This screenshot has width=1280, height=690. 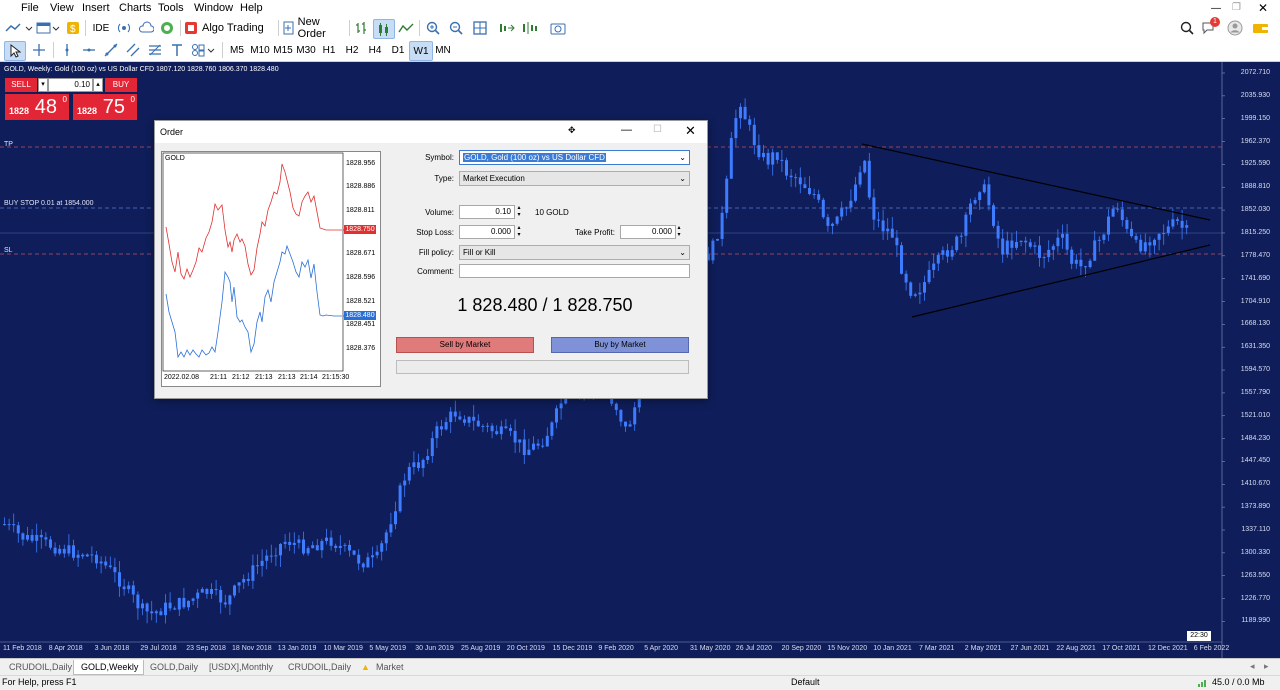 I want to click on stop-loss-field: 0.000, so click(x=487, y=232).